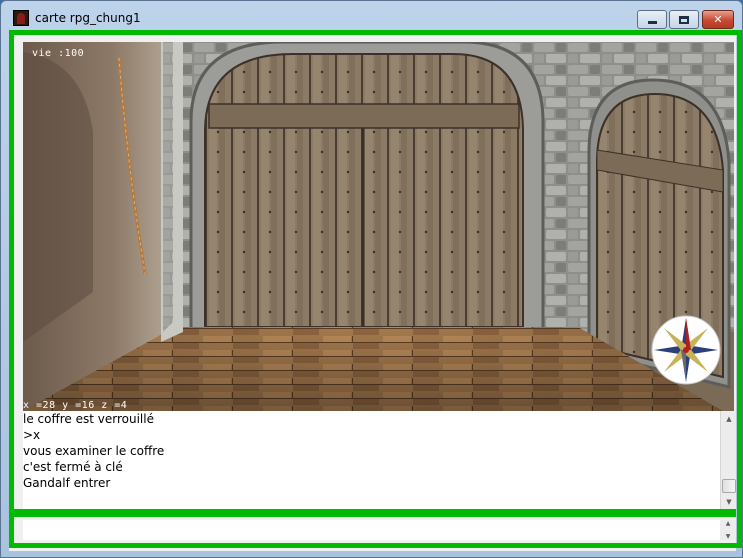 This screenshot has width=743, height=558. What do you see at coordinates (67, 483) in the screenshot?
I see `log-line: Gandalf entrer` at bounding box center [67, 483].